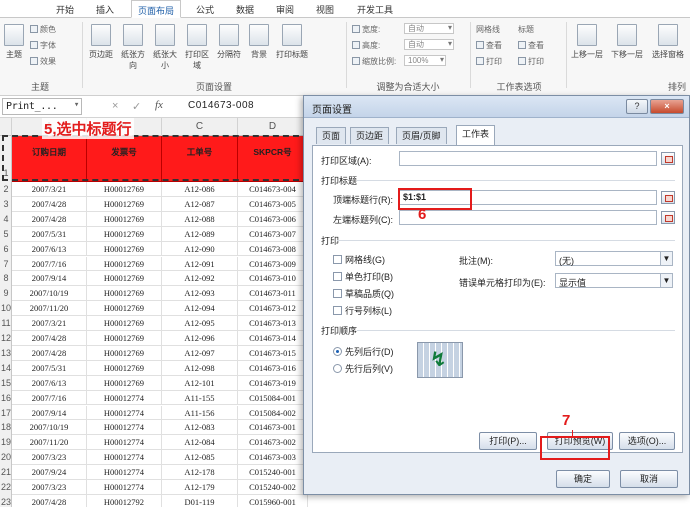 The image size is (690, 507). I want to click on column-header-d: D, so click(273, 127).